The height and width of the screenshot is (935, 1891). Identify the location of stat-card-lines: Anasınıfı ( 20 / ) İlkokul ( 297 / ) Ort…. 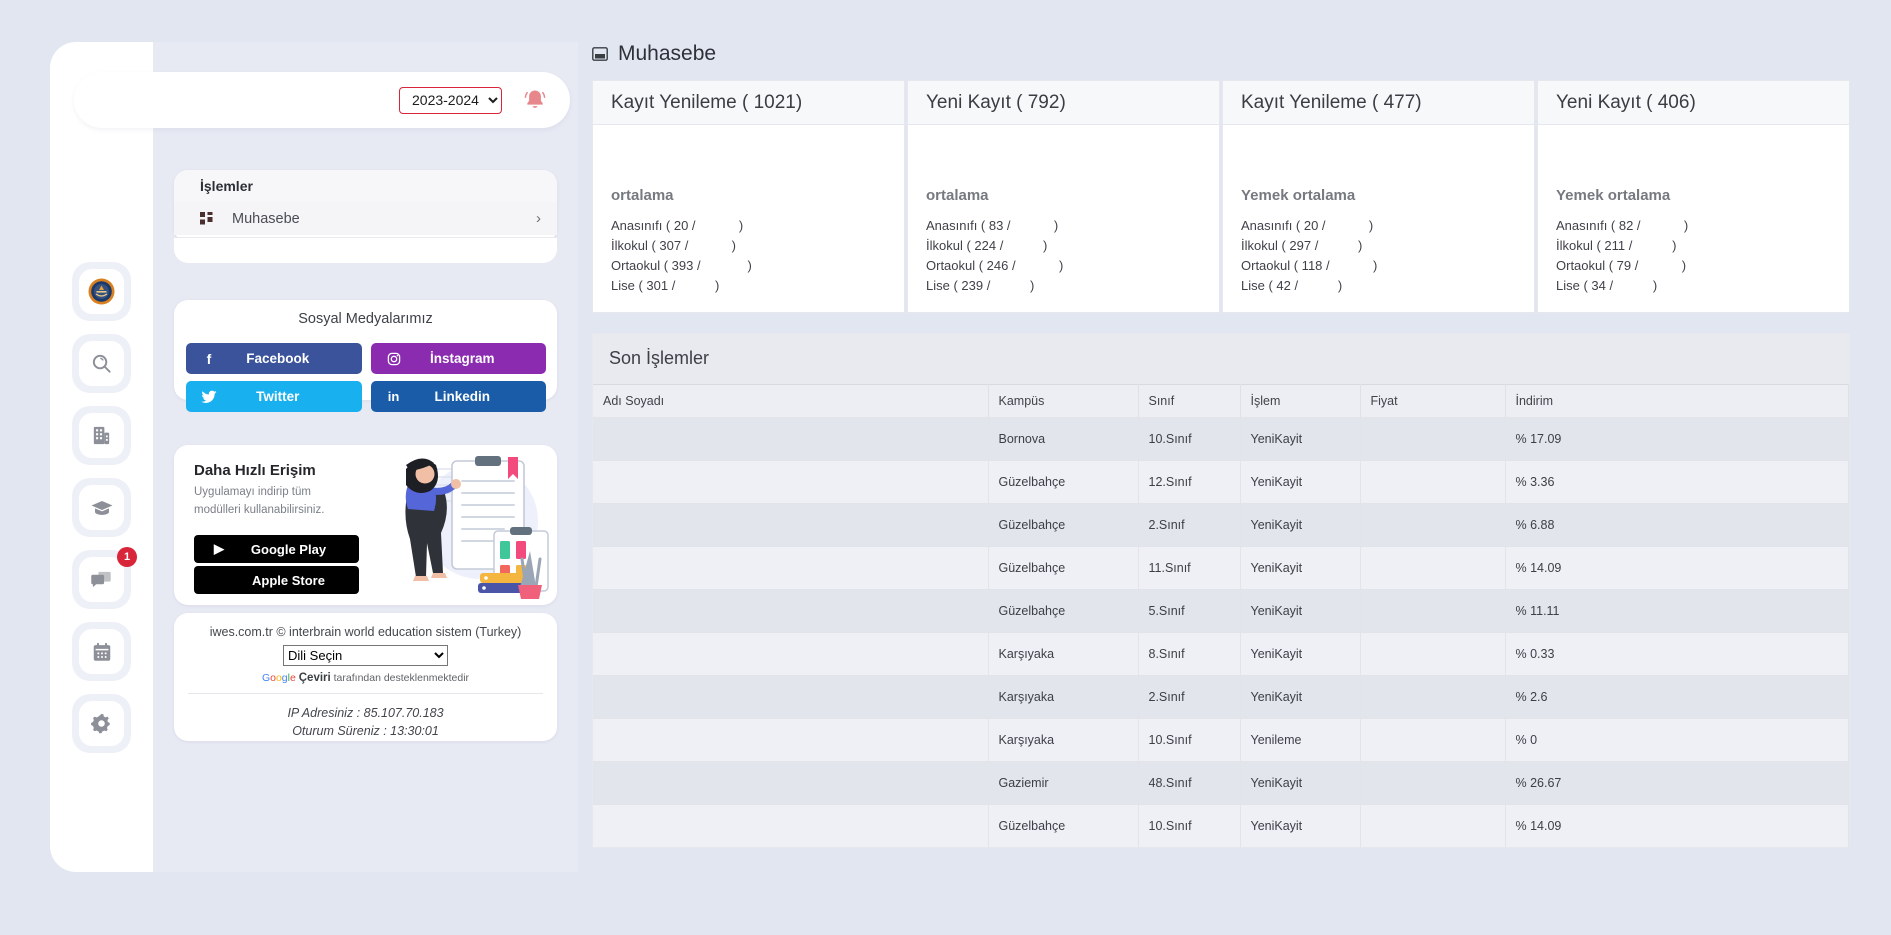
(1378, 256).